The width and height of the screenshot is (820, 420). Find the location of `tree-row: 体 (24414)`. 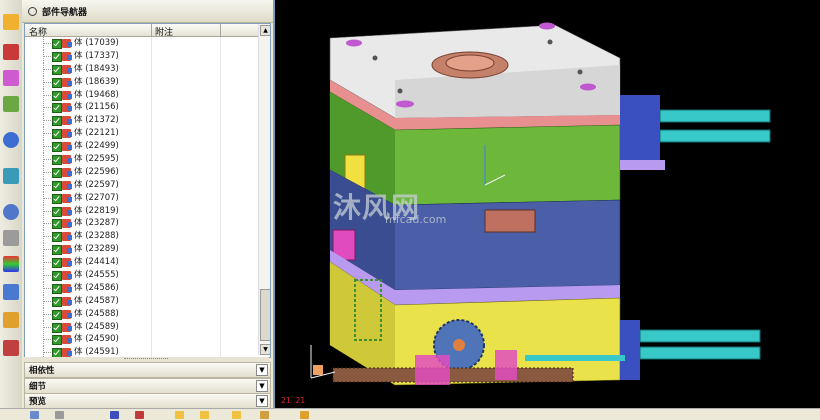

tree-row: 体 (24414) is located at coordinates (141, 263).